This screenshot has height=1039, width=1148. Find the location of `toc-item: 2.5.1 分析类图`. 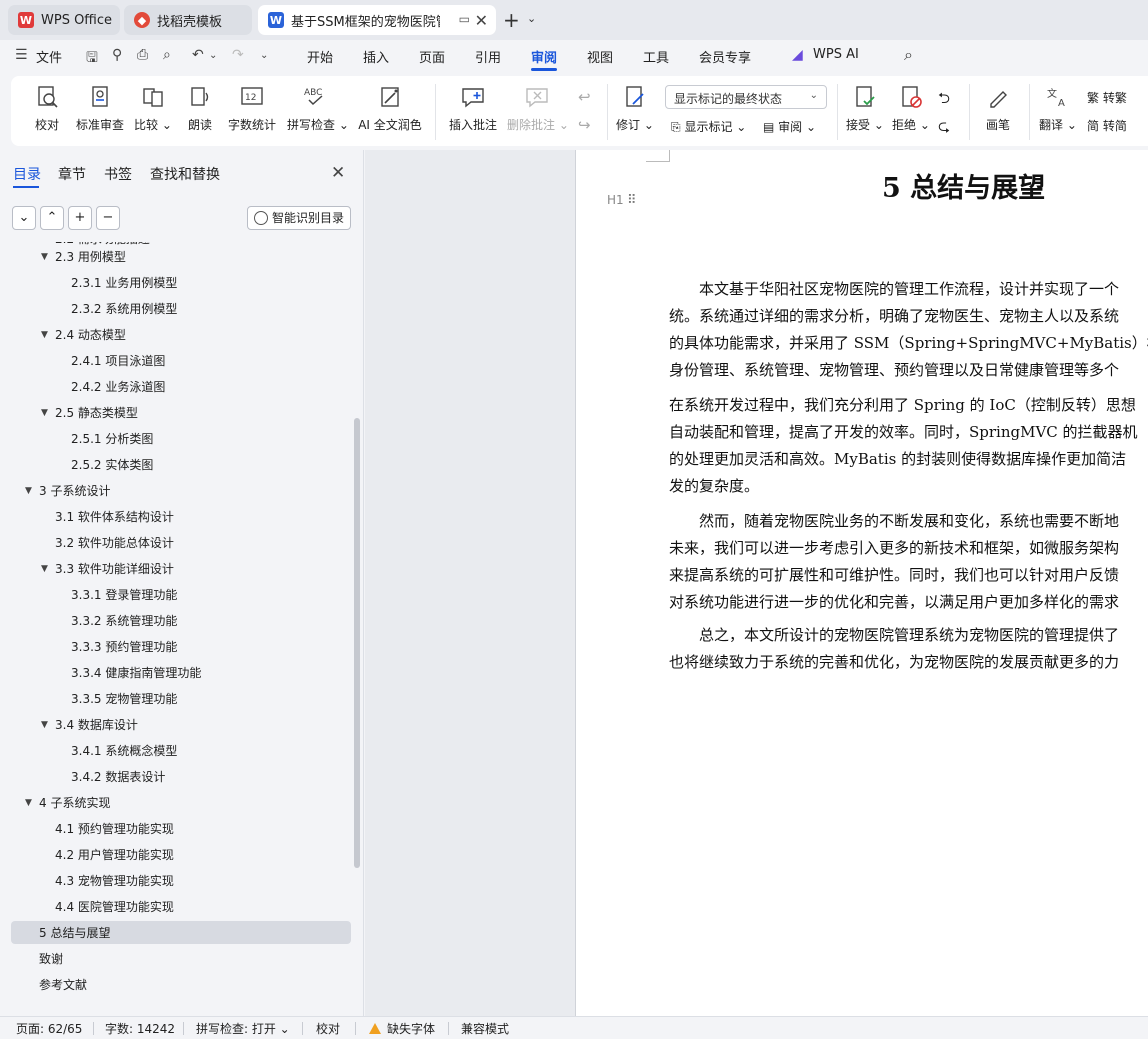

toc-item: 2.5.1 分析类图 is located at coordinates (175, 439).